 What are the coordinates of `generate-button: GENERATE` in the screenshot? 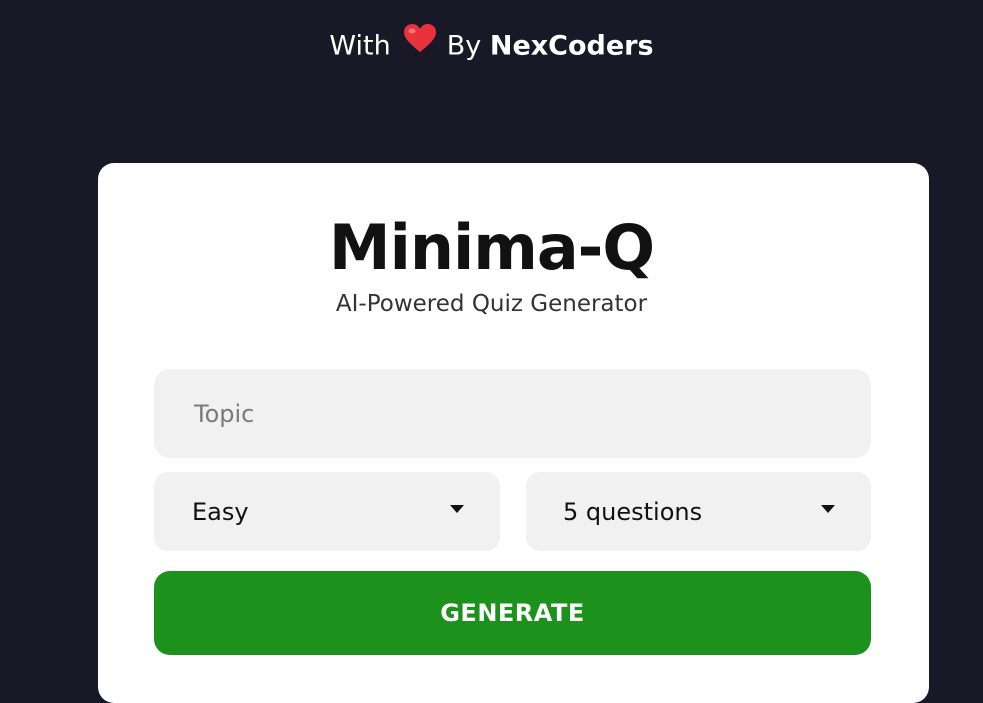 It's located at (512, 613).